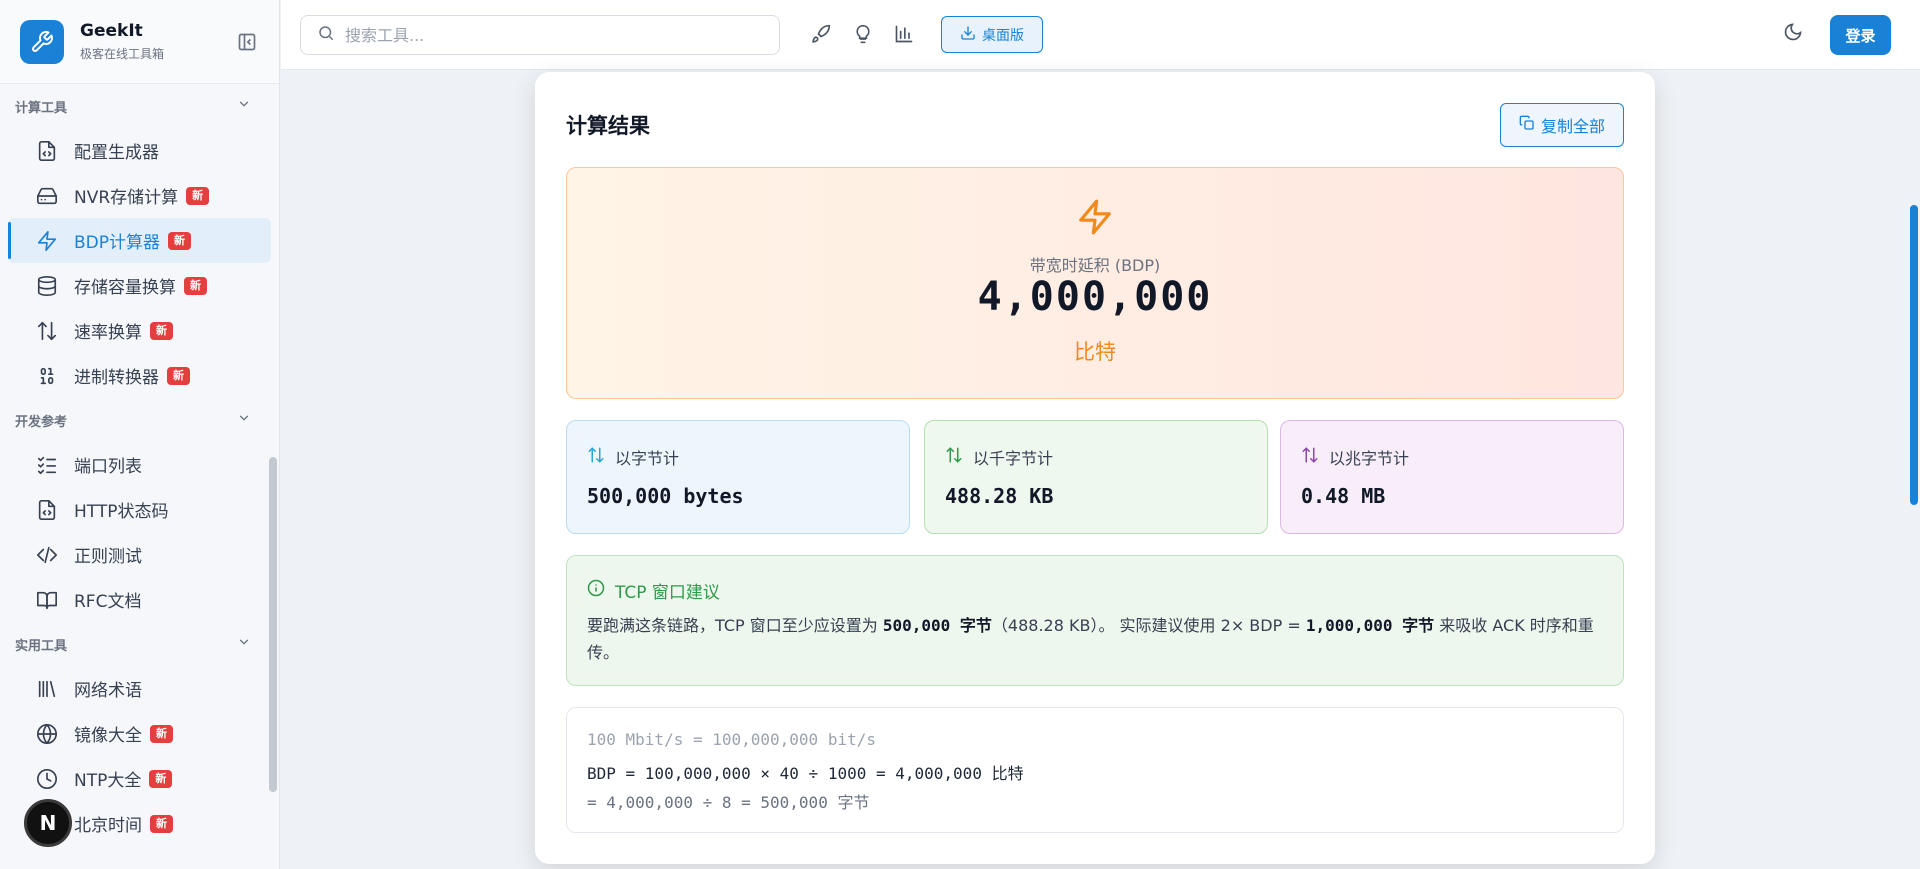 The image size is (1920, 869). I want to click on sidebar-item-label: 存储容量换算, so click(125, 288).